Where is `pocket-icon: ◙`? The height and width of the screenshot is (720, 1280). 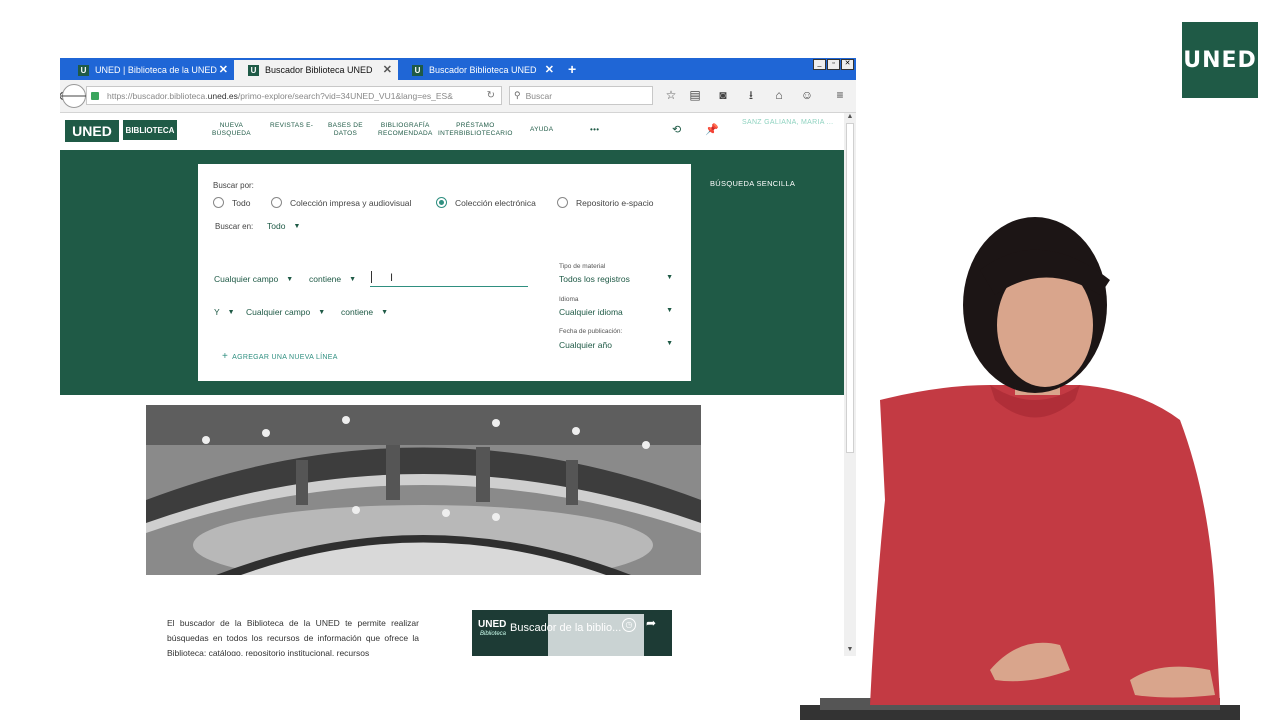 pocket-icon: ◙ is located at coordinates (723, 95).